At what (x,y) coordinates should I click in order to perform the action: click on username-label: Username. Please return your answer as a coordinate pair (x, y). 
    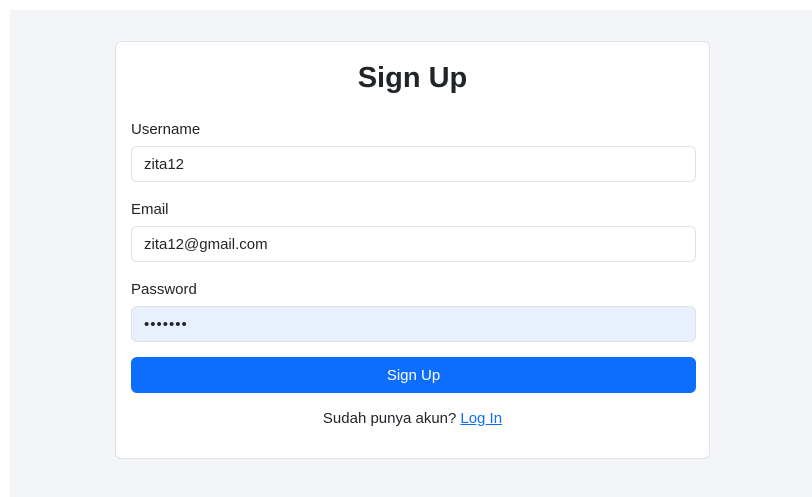
    Looking at the image, I should click on (166, 129).